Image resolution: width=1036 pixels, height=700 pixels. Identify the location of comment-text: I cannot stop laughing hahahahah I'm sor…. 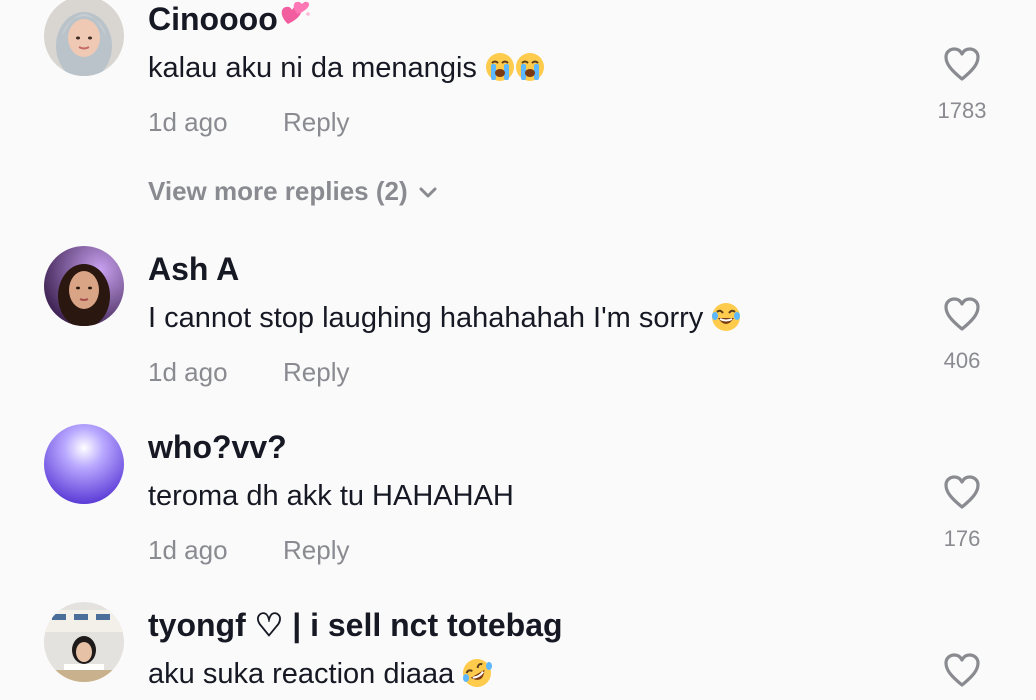
(444, 318).